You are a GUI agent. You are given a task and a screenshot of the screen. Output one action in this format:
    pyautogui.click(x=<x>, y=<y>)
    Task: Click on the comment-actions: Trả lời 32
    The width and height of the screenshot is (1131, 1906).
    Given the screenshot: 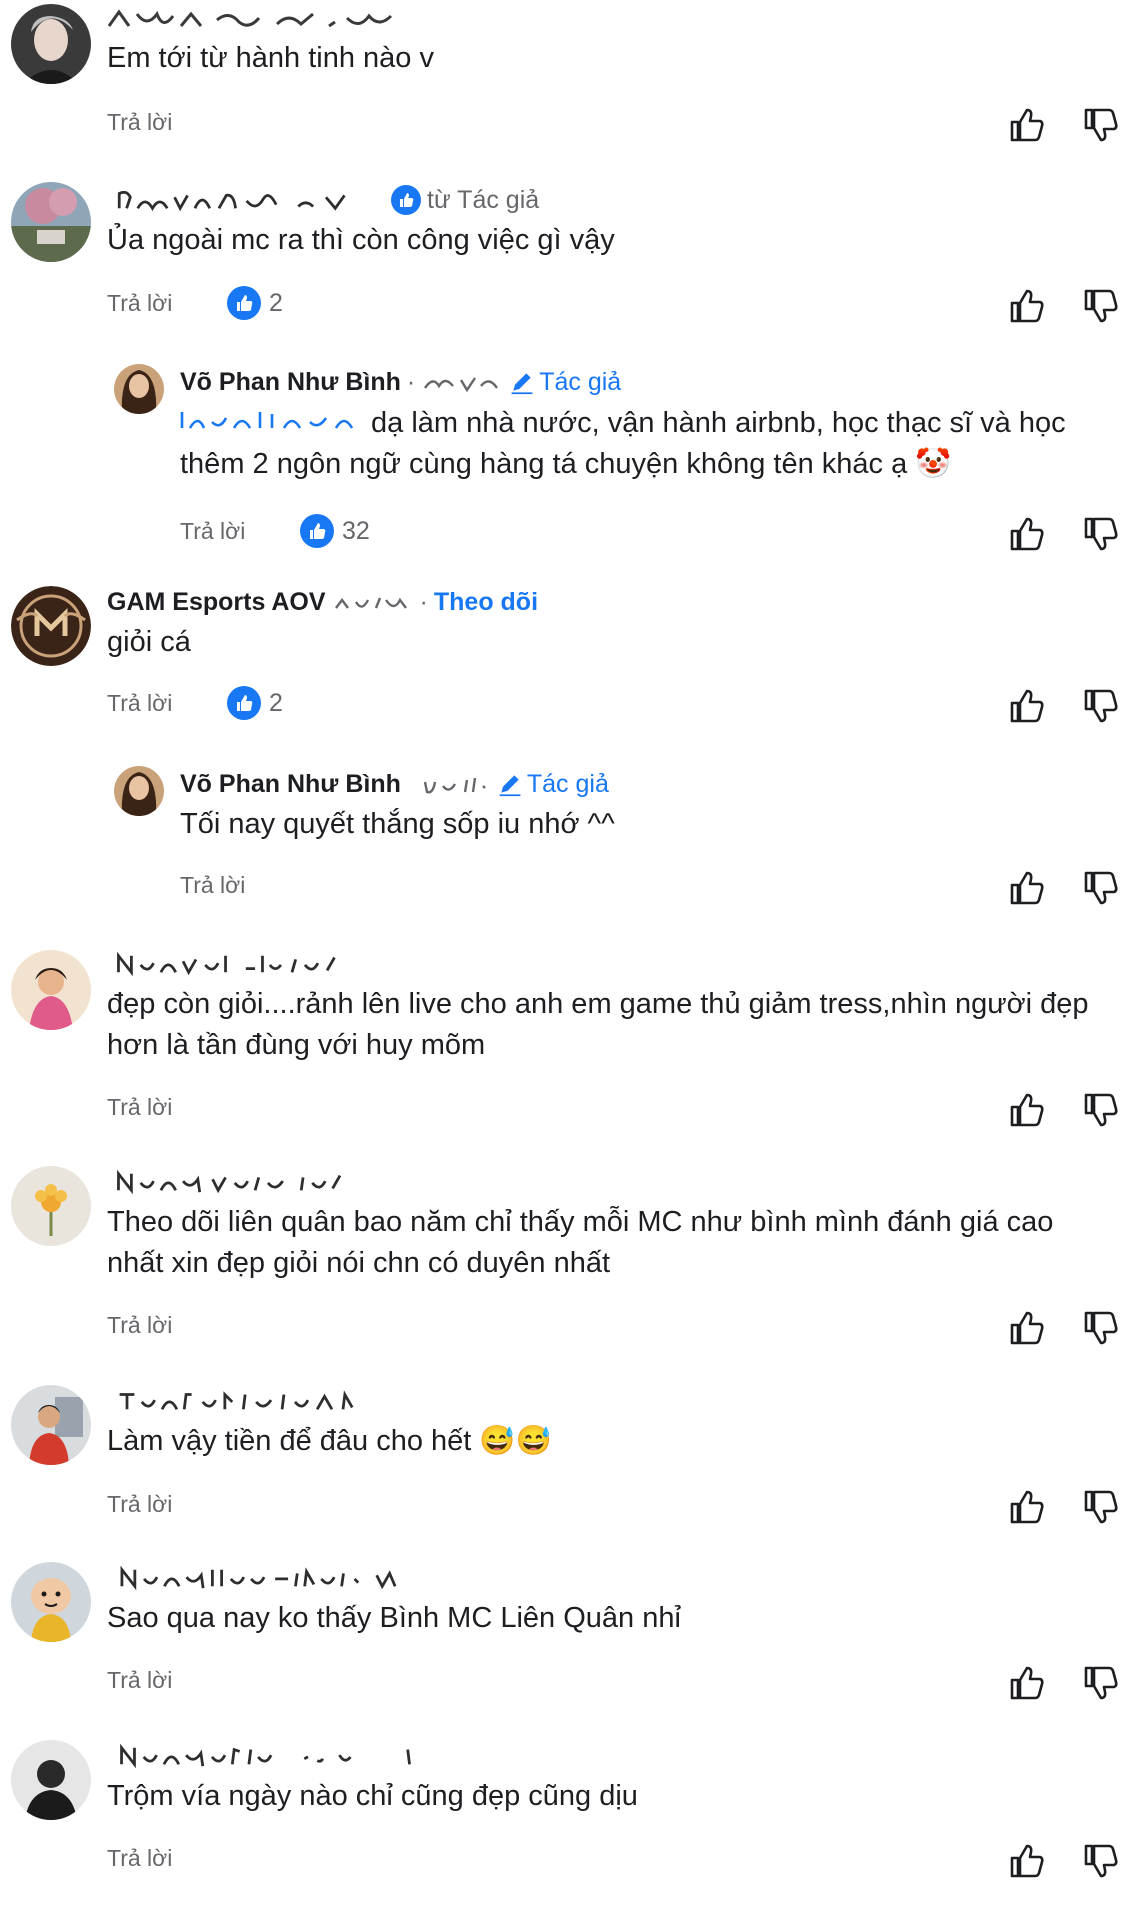 What is the action you would take?
    pyautogui.click(x=655, y=534)
    